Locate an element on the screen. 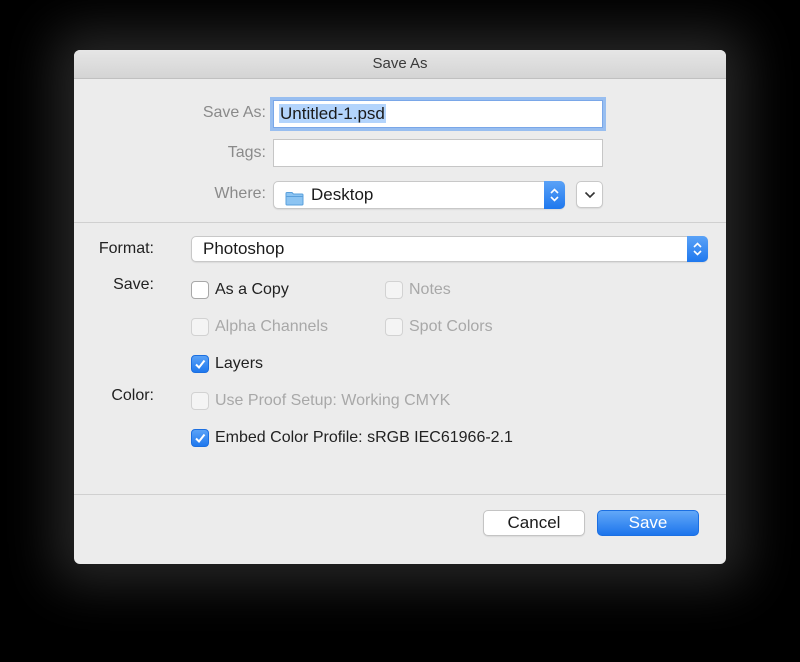  save-options-label: Save: is located at coordinates (133, 284).